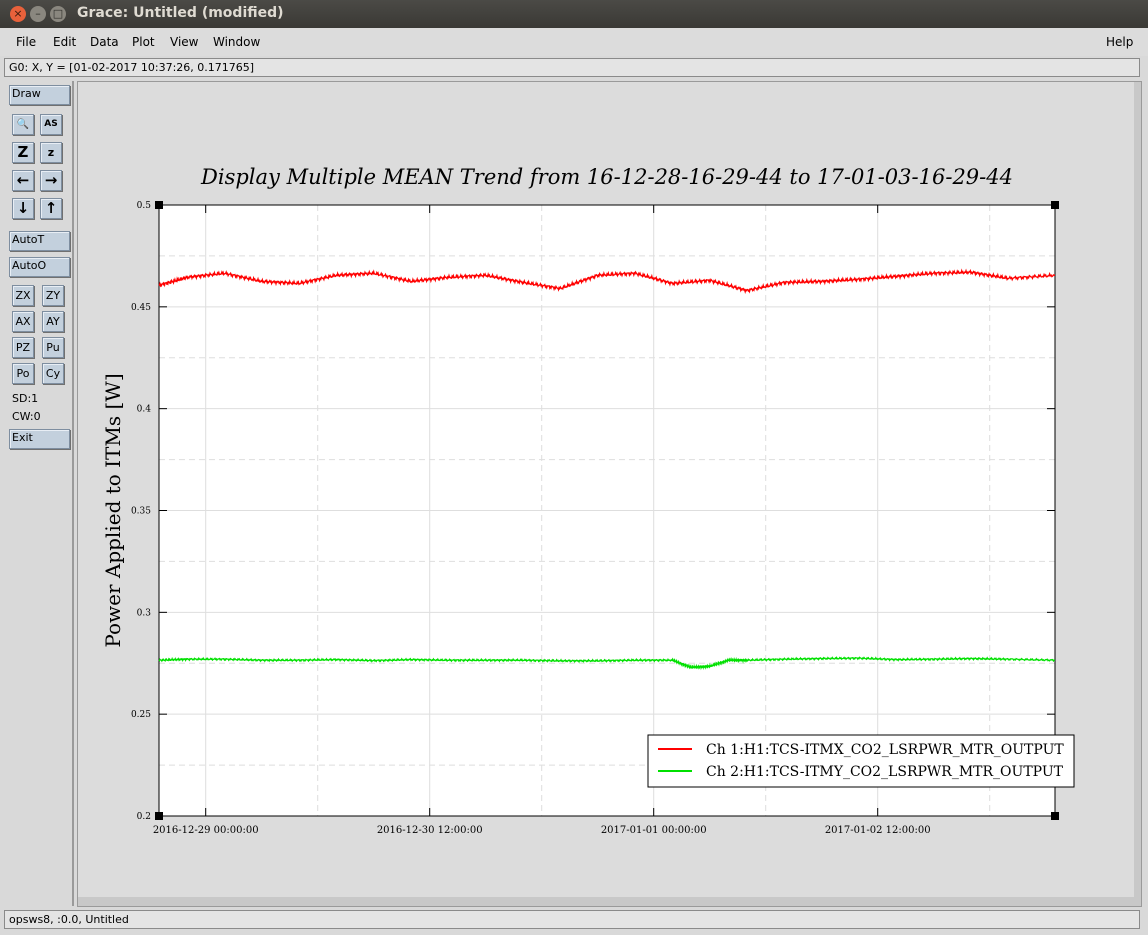 This screenshot has height=935, width=1148. What do you see at coordinates (39, 95) in the screenshot?
I see `draw-button: Draw` at bounding box center [39, 95].